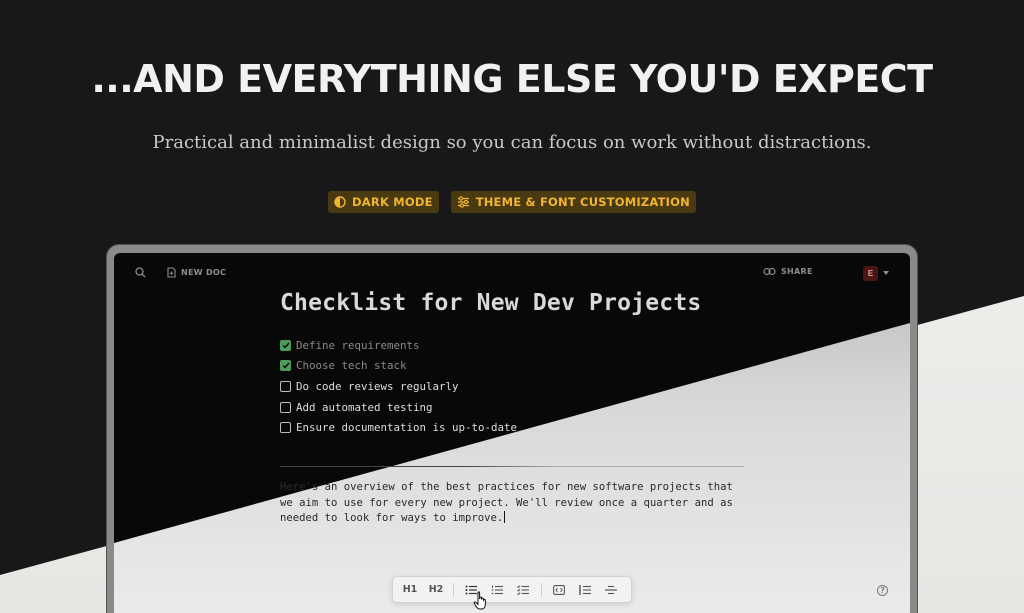 The image size is (1024, 613). What do you see at coordinates (406, 427) in the screenshot?
I see `checklist-item-text: Ensure documentation is up-to-date` at bounding box center [406, 427].